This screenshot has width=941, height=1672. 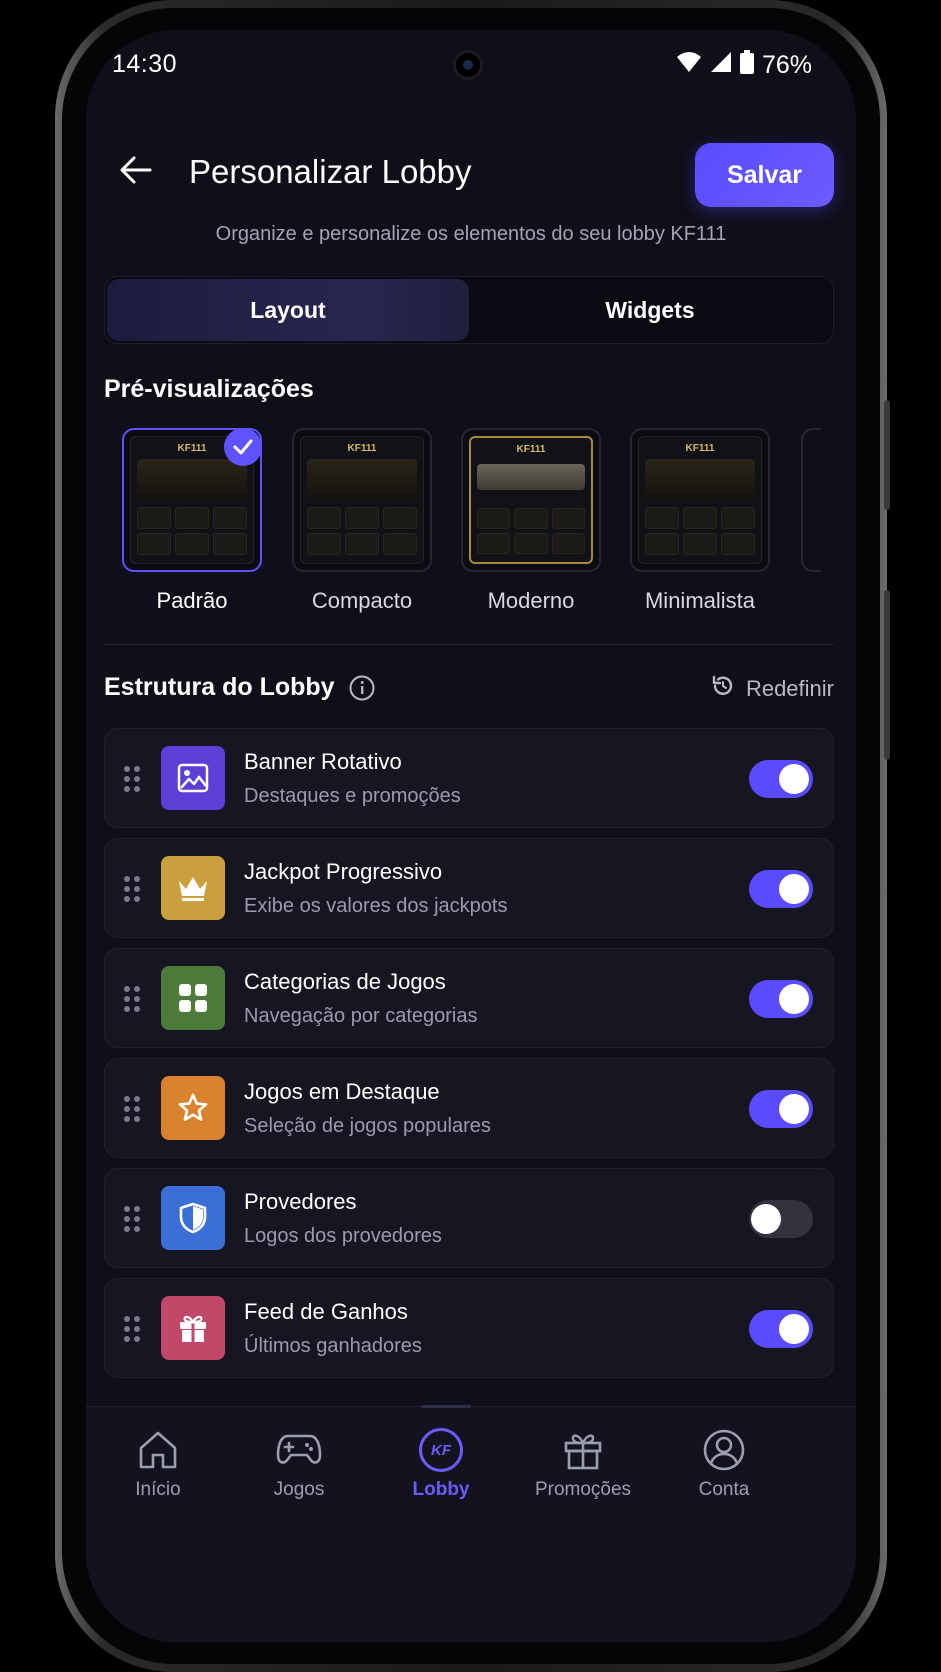 What do you see at coordinates (367, 1126) in the screenshot?
I see `item-subtitle: Seleção de jogos populares` at bounding box center [367, 1126].